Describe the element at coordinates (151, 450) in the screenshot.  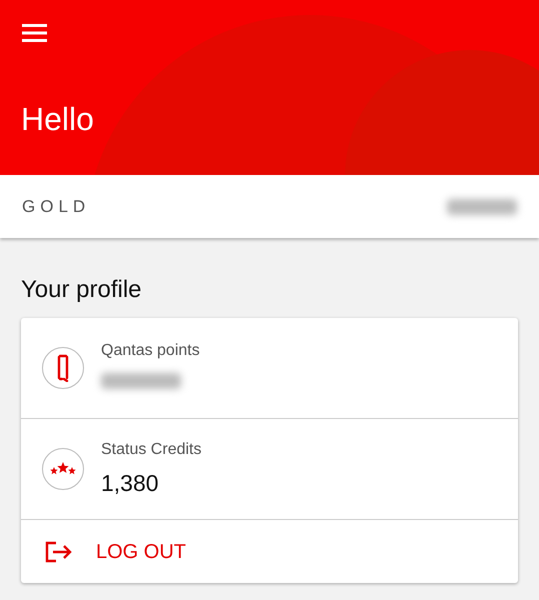
I see `item-label: Status Credits` at that location.